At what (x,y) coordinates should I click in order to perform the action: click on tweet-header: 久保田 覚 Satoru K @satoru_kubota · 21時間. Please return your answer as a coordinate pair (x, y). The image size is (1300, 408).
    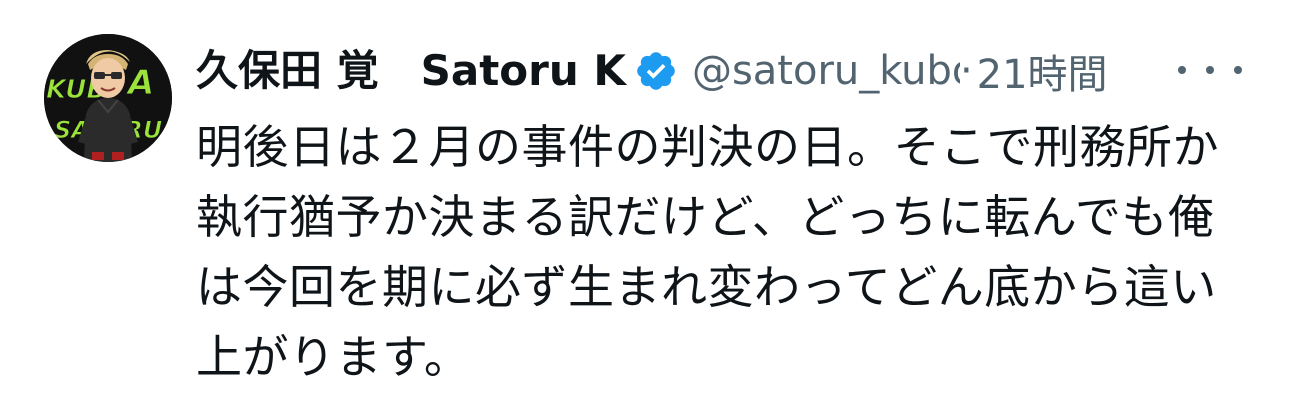
    Looking at the image, I should click on (731, 71).